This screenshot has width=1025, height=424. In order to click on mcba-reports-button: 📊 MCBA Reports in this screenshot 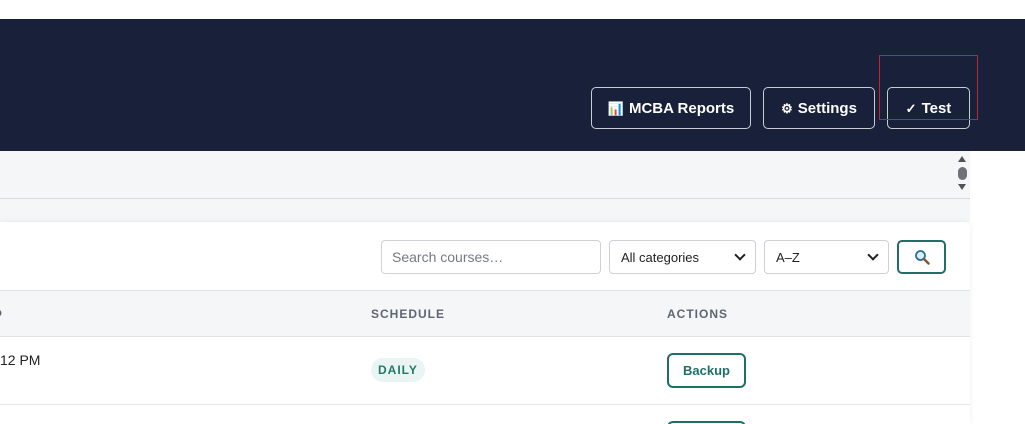, I will do `click(671, 108)`.